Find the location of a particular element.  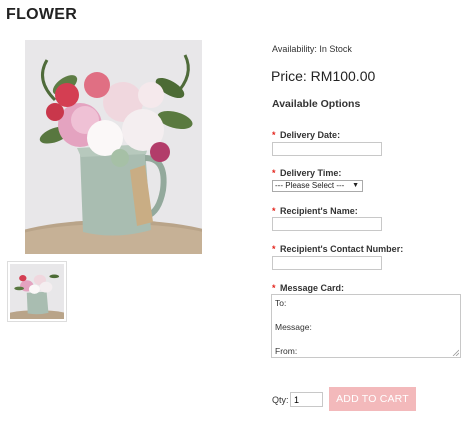

availability-status: Availability: In Stock is located at coordinates (312, 49).